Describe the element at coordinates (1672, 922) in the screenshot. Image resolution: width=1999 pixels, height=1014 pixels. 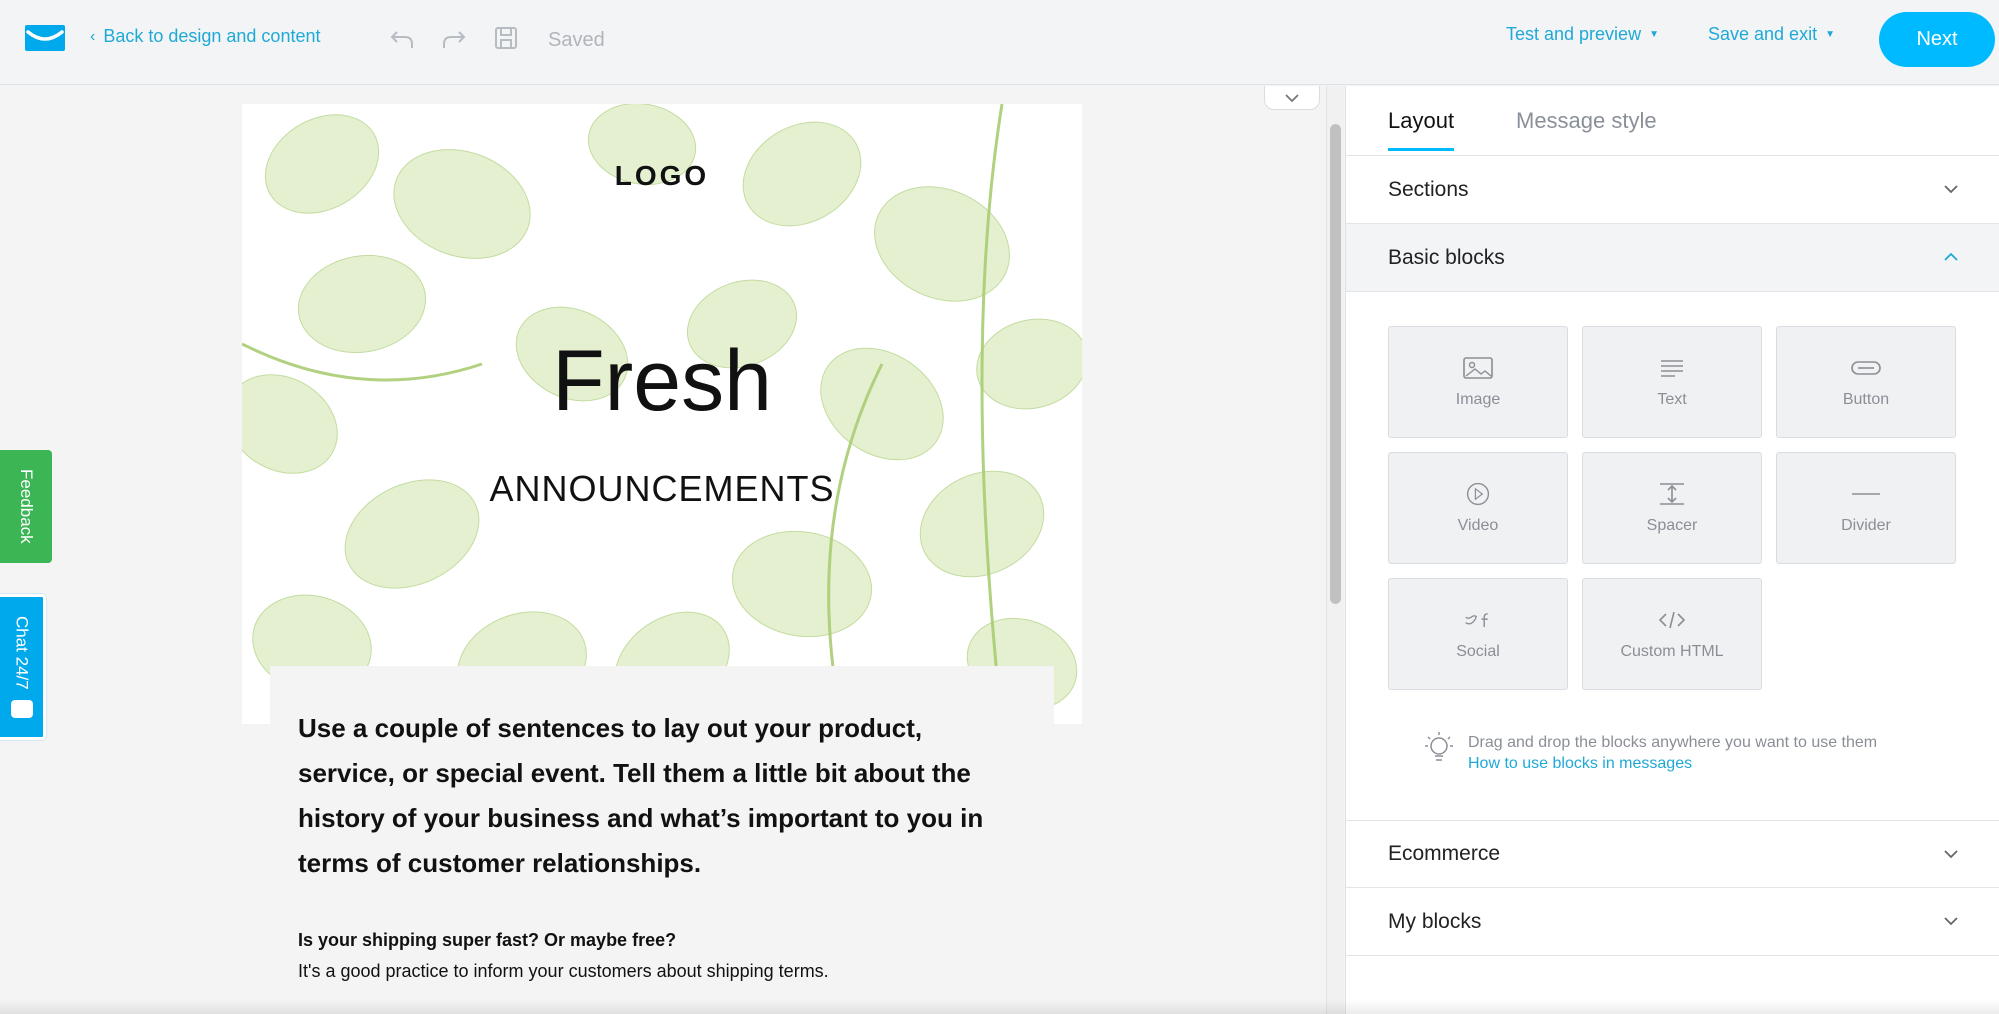
I see `my-blocks-accordion: My blocks` at that location.